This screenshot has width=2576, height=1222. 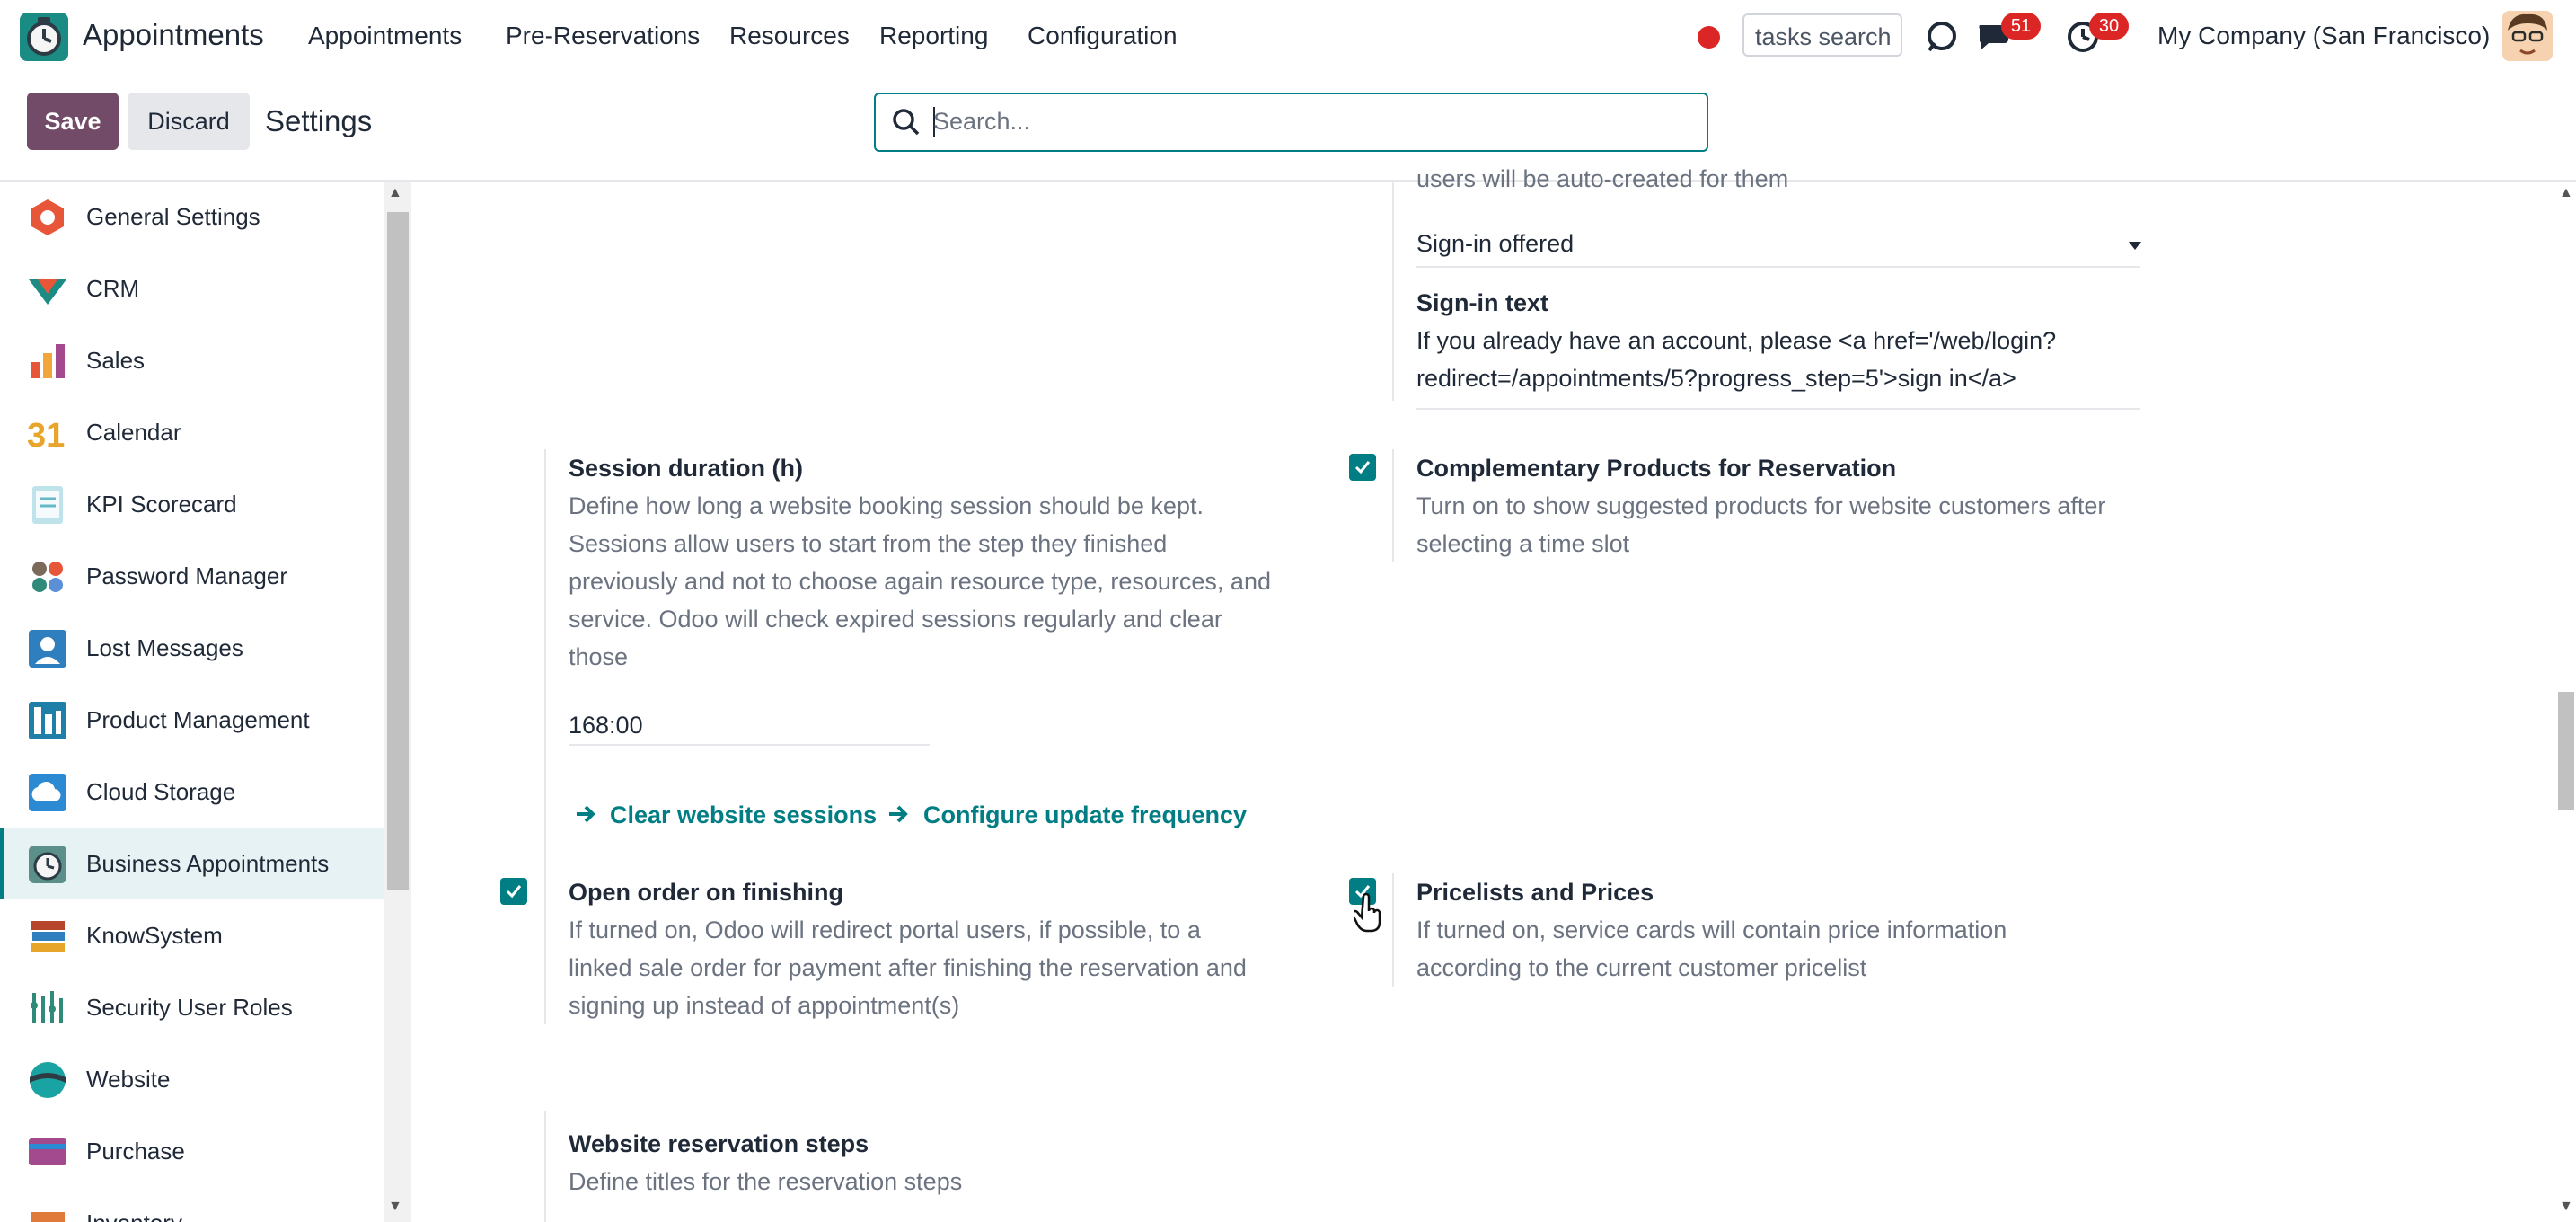 I want to click on input-underline, so click(x=749, y=745).